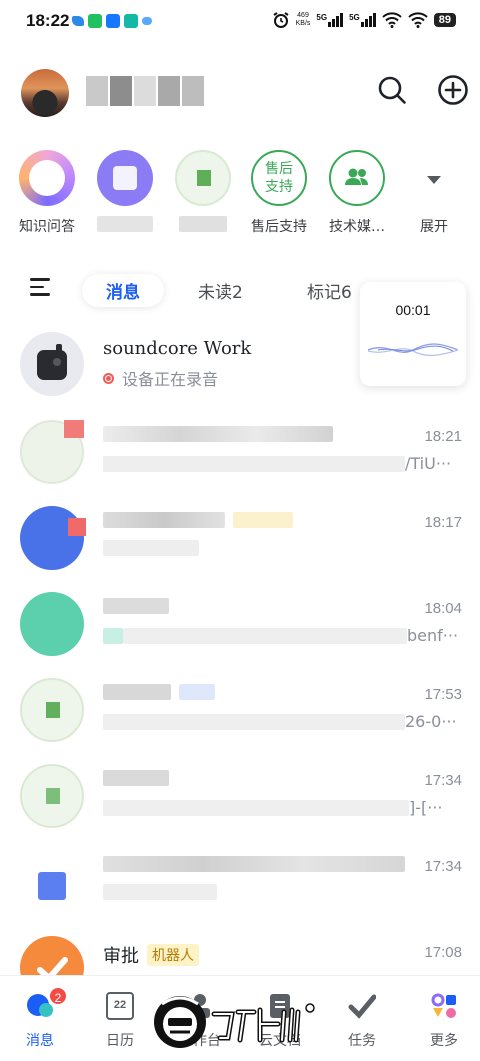 The width and height of the screenshot is (480, 1061). I want to click on nav-label: 任务, so click(362, 1041).